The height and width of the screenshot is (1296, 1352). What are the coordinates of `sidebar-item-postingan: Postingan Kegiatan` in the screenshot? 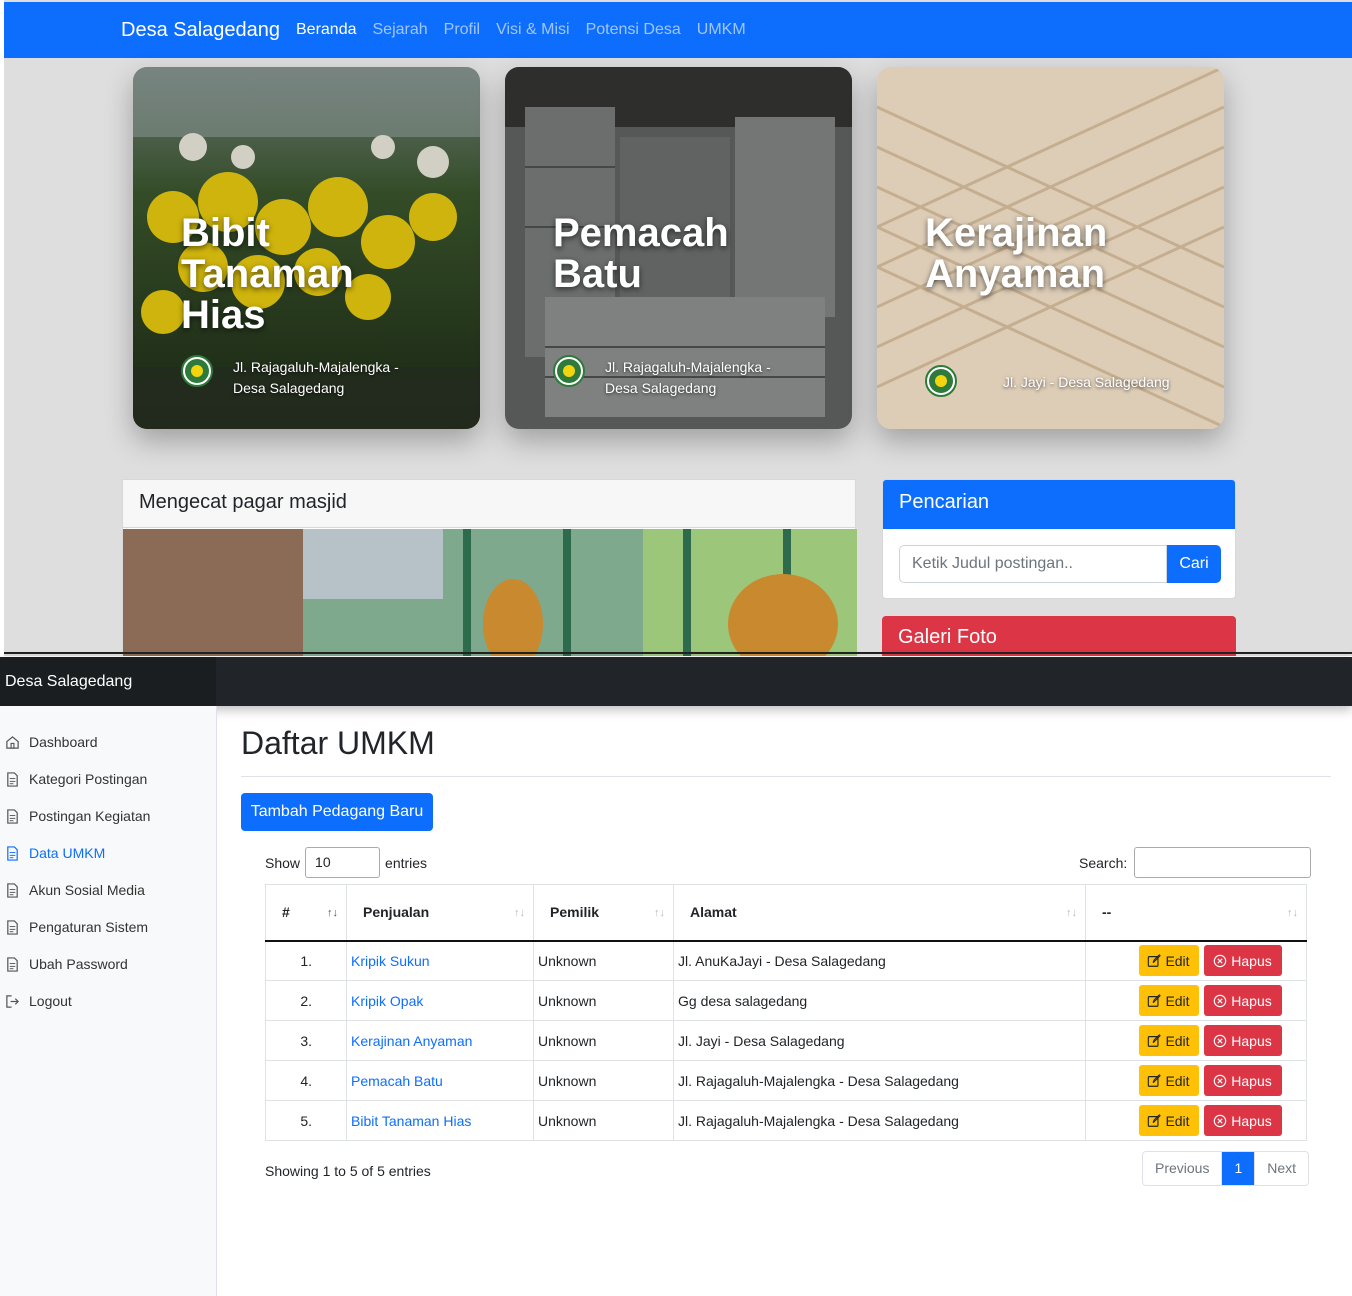 It's located at (77, 816).